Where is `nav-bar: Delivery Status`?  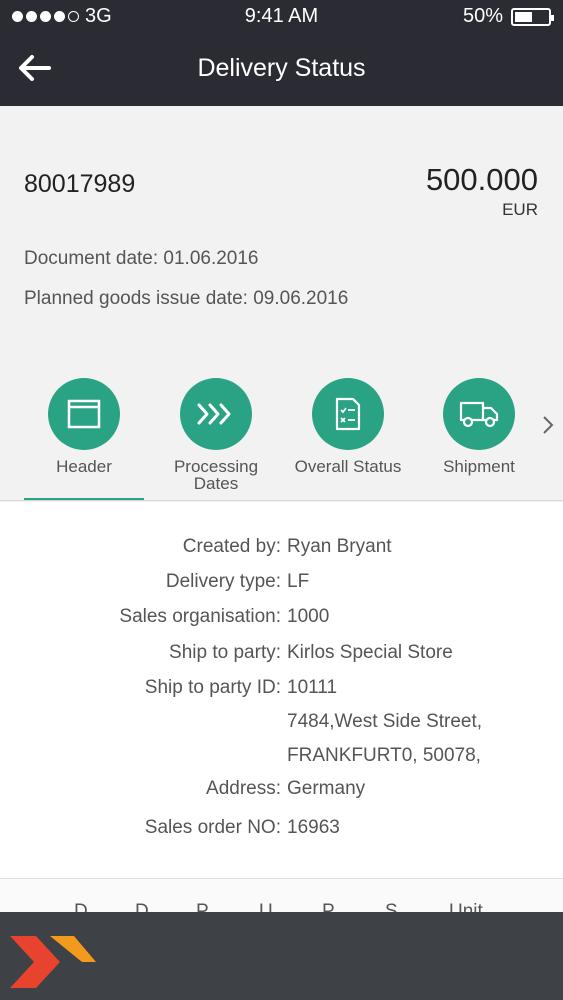 nav-bar: Delivery Status is located at coordinates (281, 69).